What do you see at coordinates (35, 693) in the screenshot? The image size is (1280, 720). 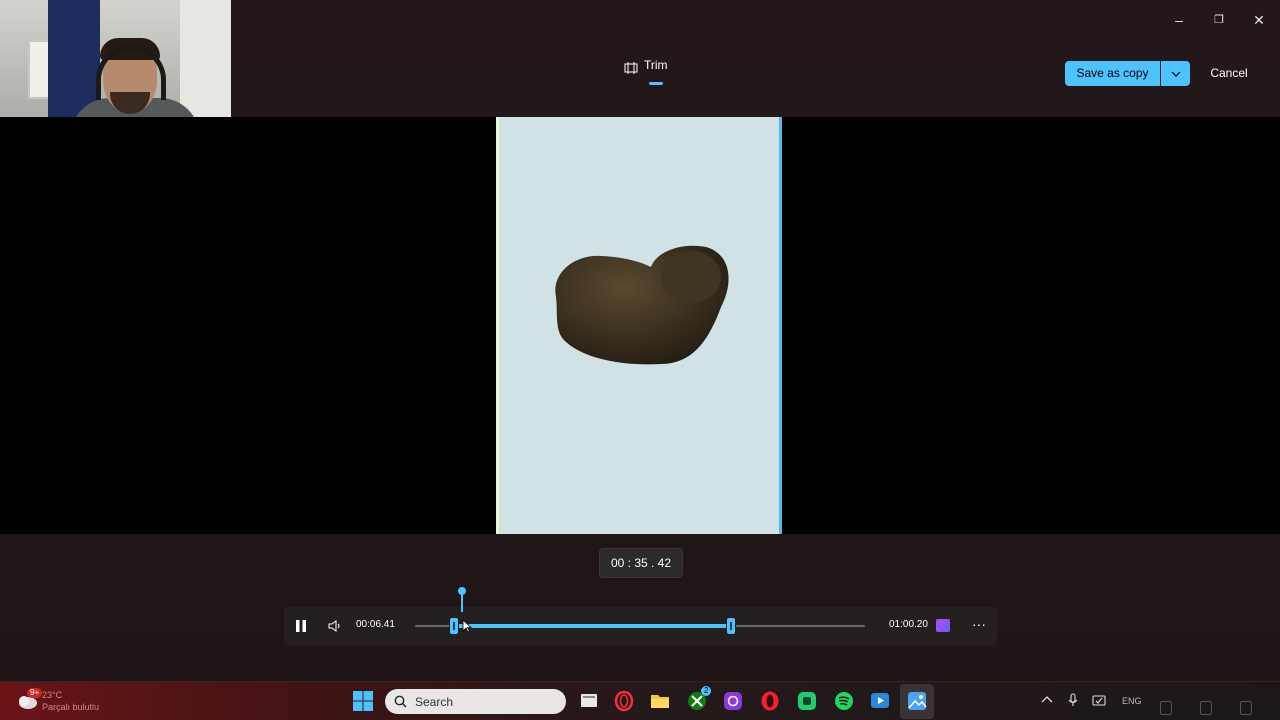 I see `weather-alert-badge: 9+` at bounding box center [35, 693].